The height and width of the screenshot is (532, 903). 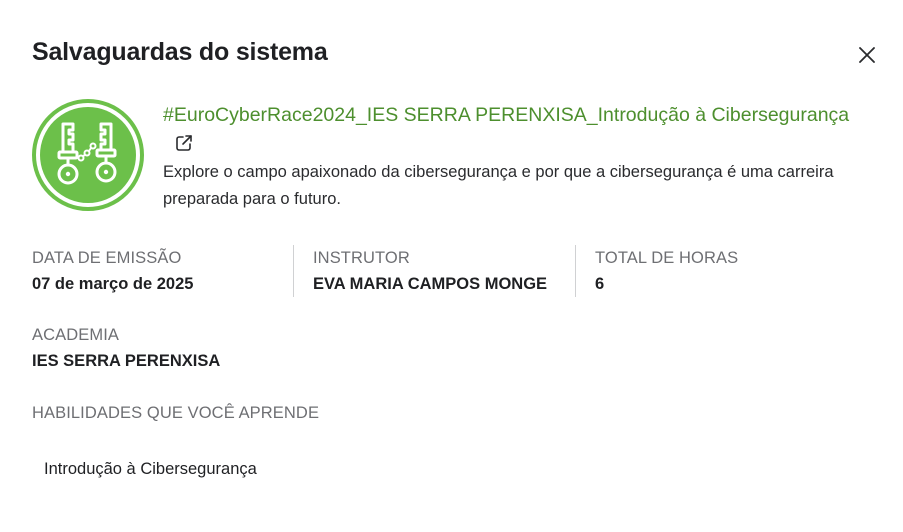 I want to click on skill-item: Introdução à Cibersegurança, so click(x=150, y=469).